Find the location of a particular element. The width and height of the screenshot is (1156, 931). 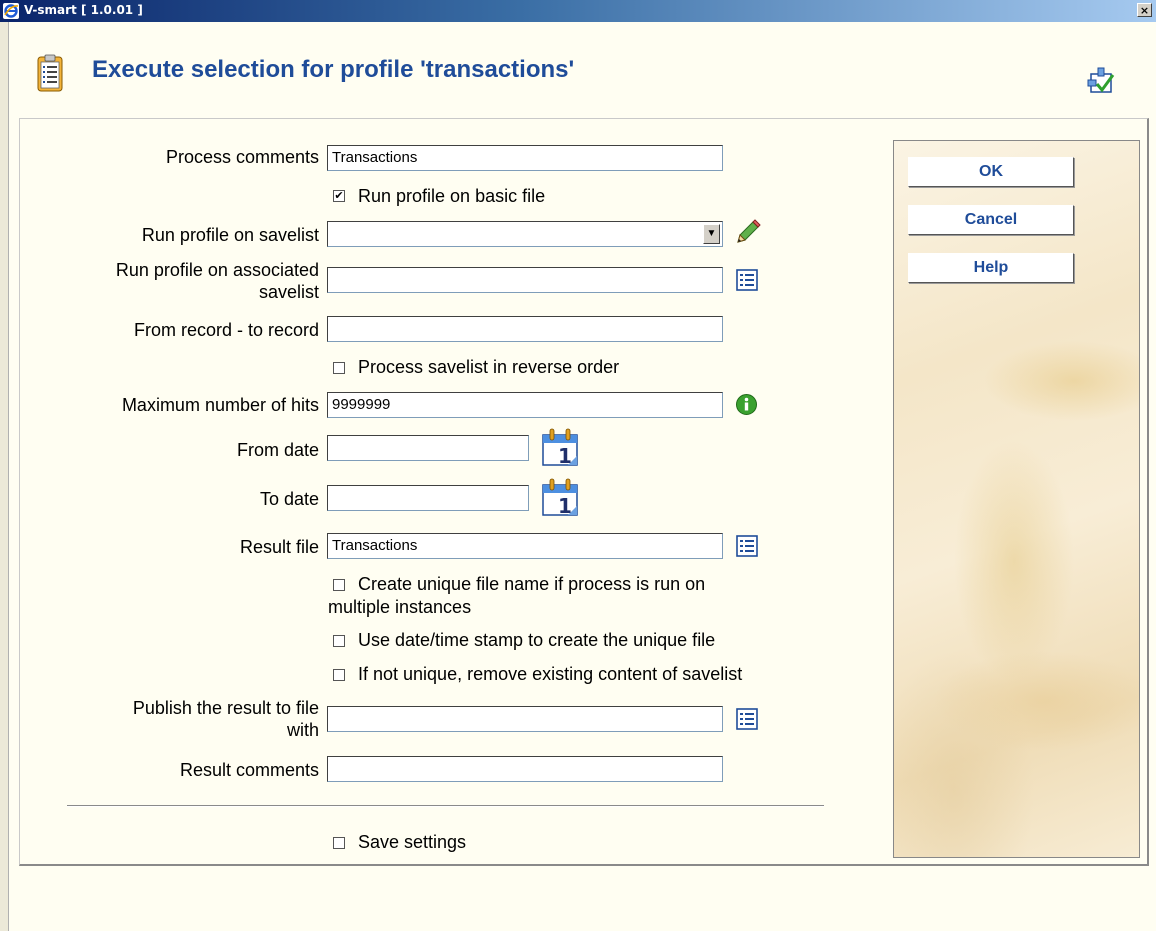

window-titlebar: V-smart [ 1.0.01 ] × is located at coordinates (578, 11).